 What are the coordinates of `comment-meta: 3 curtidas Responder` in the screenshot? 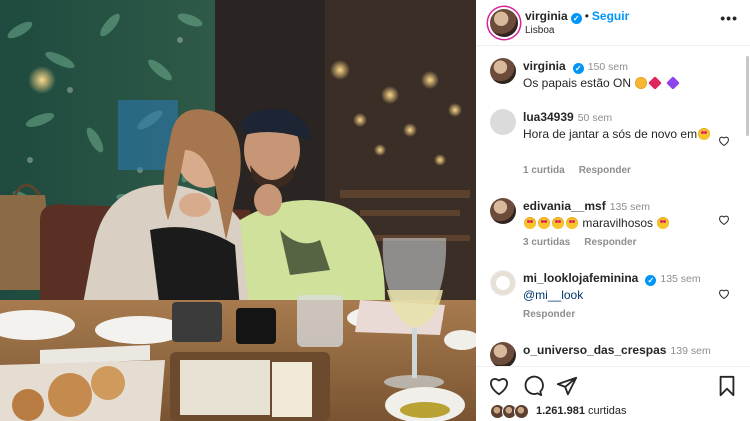 It's located at (586, 242).